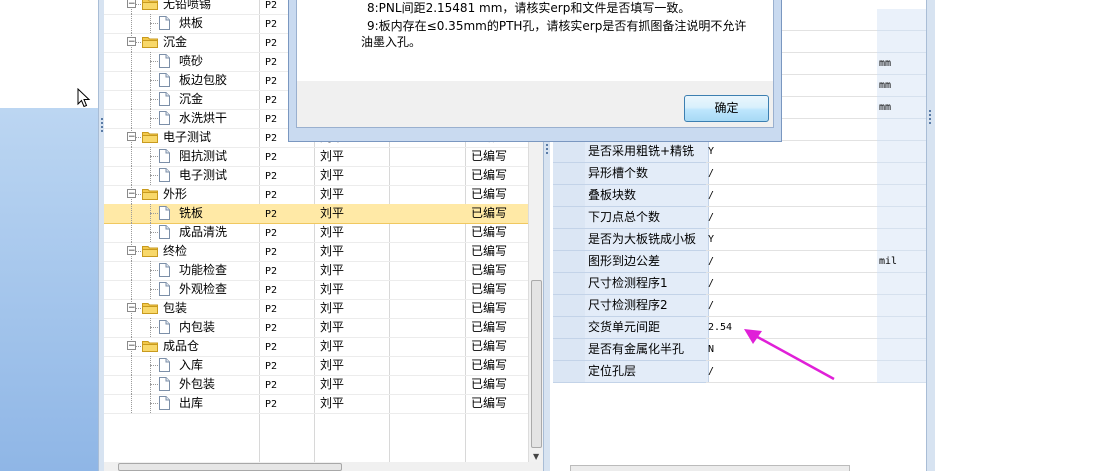 This screenshot has height=471, width=1093. I want to click on step-name: 阻抗测试, so click(203, 156).